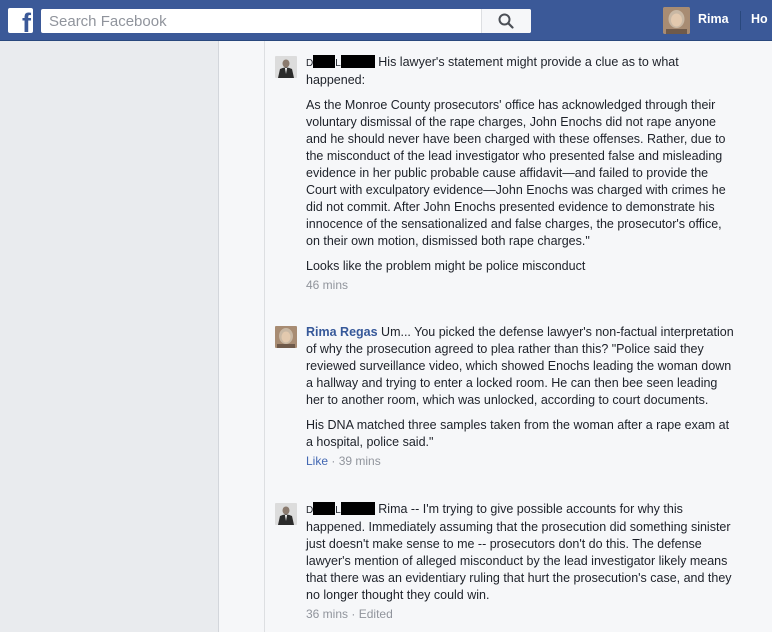 Image resolution: width=772 pixels, height=632 pixels. What do you see at coordinates (261, 21) in the screenshot?
I see `search-input` at bounding box center [261, 21].